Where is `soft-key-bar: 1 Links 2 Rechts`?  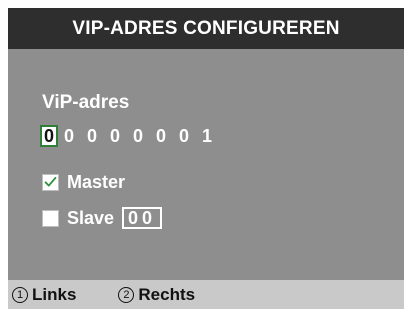 soft-key-bar: 1 Links 2 Rechts is located at coordinates (206, 294).